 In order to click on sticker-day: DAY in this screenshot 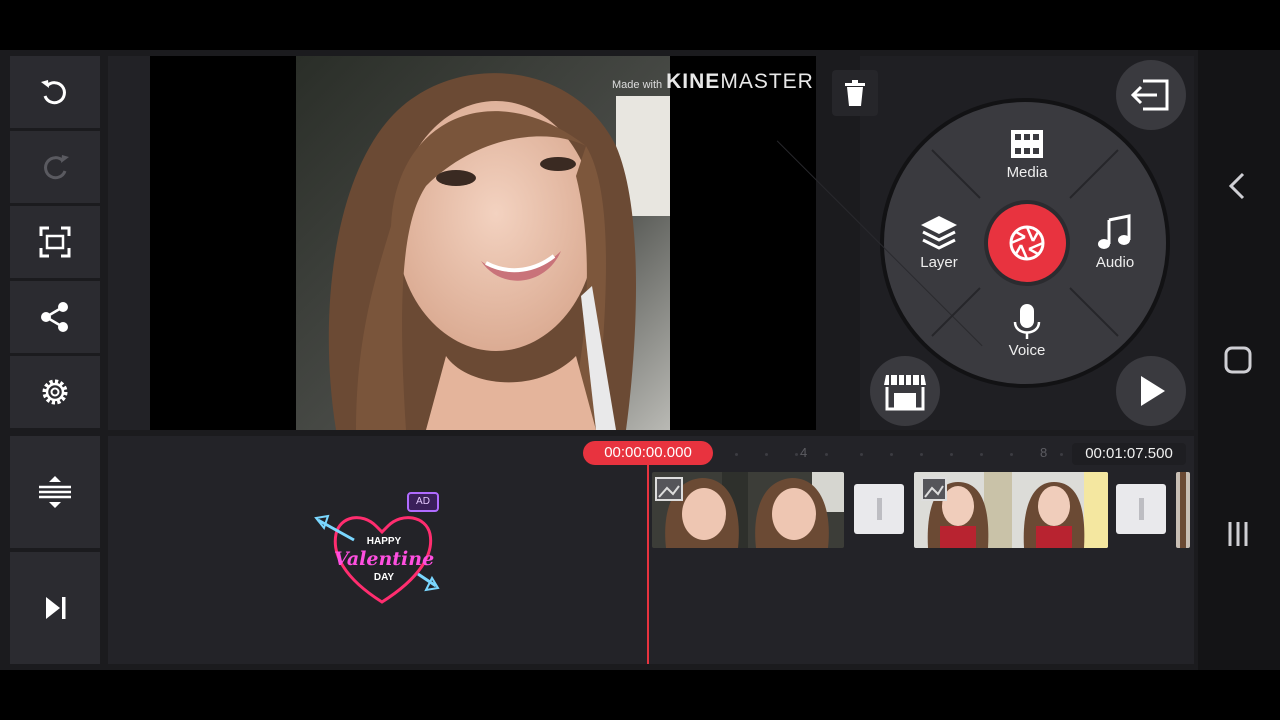, I will do `click(384, 577)`.